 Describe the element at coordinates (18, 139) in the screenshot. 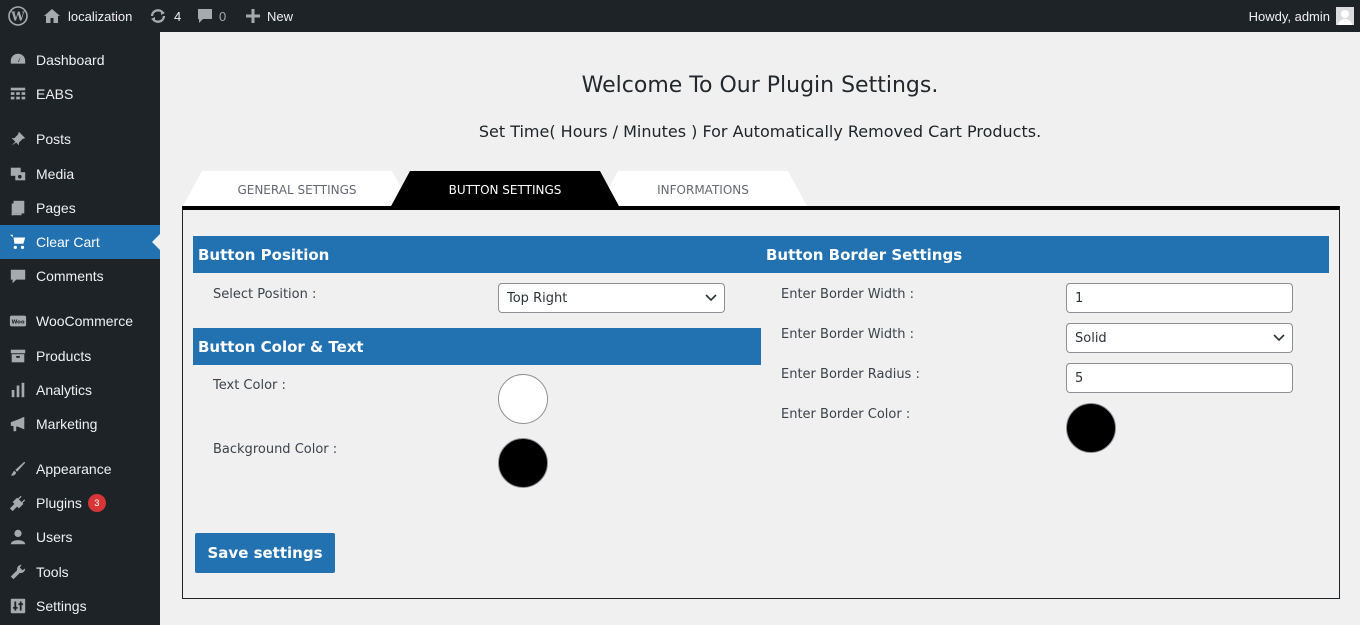

I see `pin-icon` at that location.